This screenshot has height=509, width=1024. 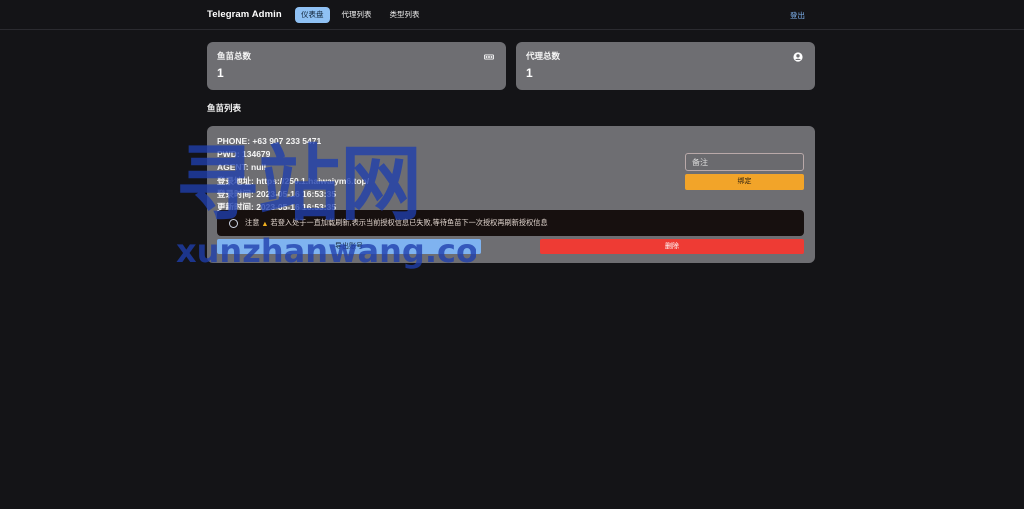 What do you see at coordinates (672, 246) in the screenshot?
I see `delete-button: 删除` at bounding box center [672, 246].